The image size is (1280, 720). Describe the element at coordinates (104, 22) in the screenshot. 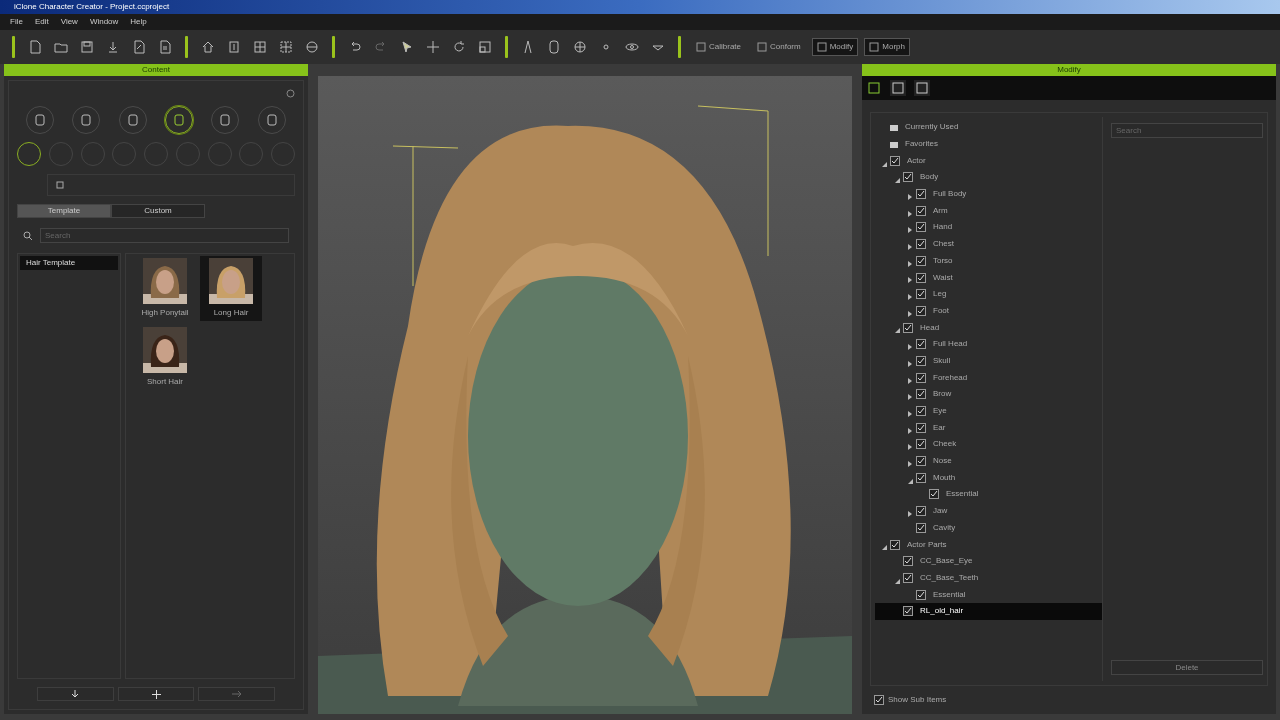

I see `menu-item: Window` at that location.